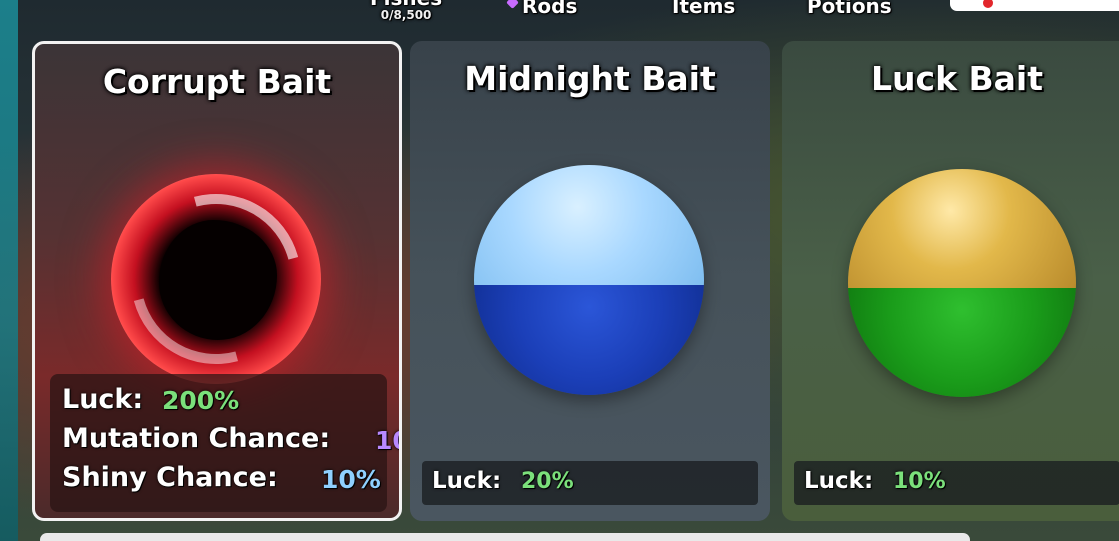  I want to click on tab-rods: Rods, so click(542, 9).